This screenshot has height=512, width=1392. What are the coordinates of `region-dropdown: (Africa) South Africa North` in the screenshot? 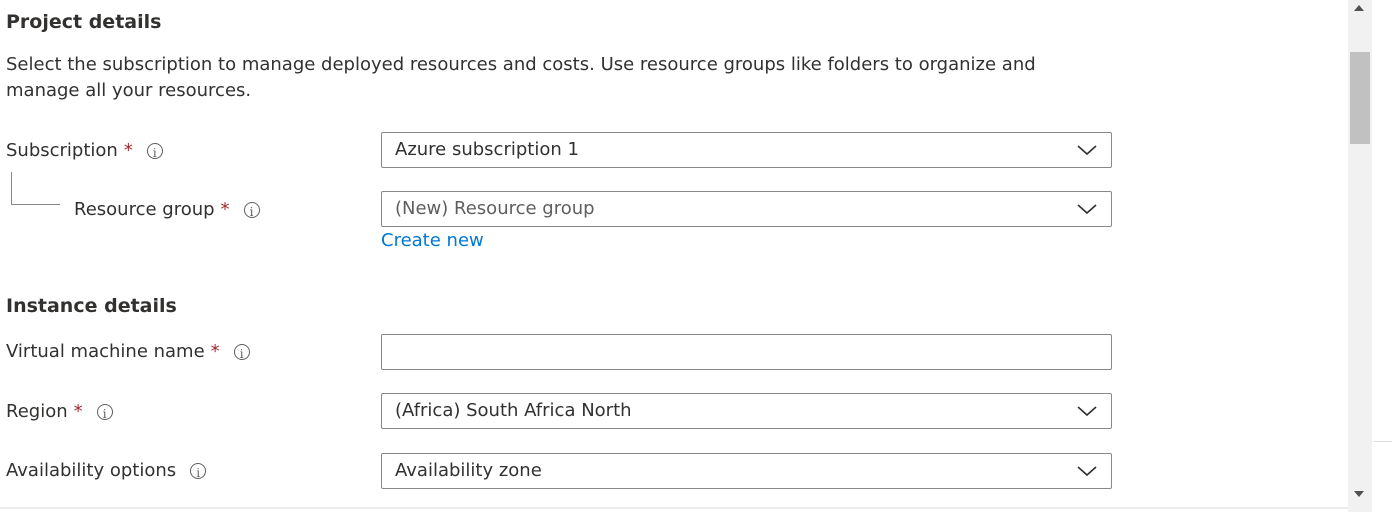 It's located at (746, 411).